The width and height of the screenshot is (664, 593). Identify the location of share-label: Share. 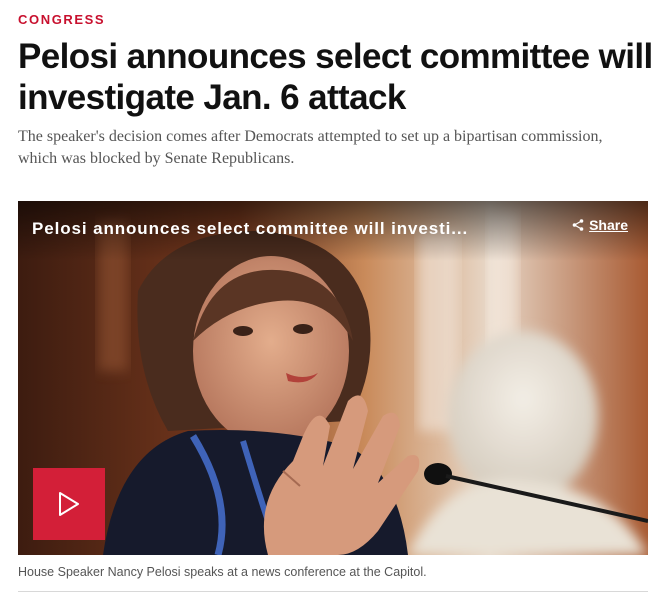
(608, 225).